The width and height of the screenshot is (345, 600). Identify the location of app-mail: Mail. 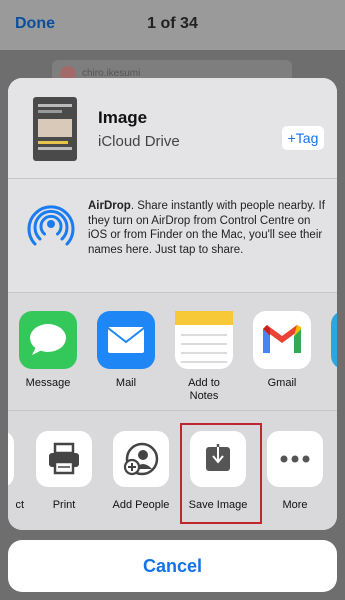
(126, 350).